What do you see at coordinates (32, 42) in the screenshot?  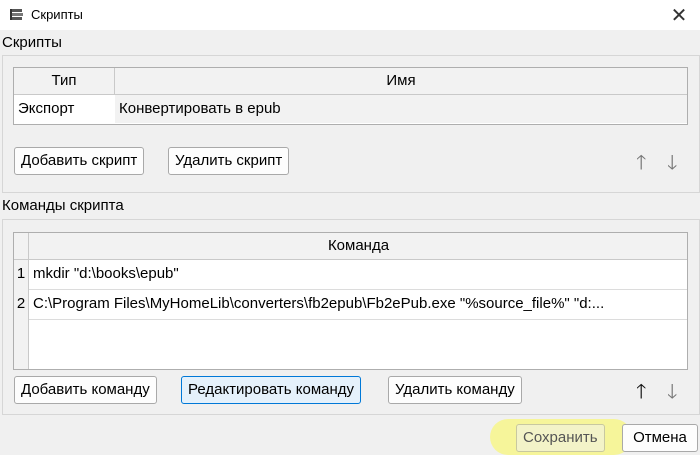 I see `scripts-group-label: Скрипты` at bounding box center [32, 42].